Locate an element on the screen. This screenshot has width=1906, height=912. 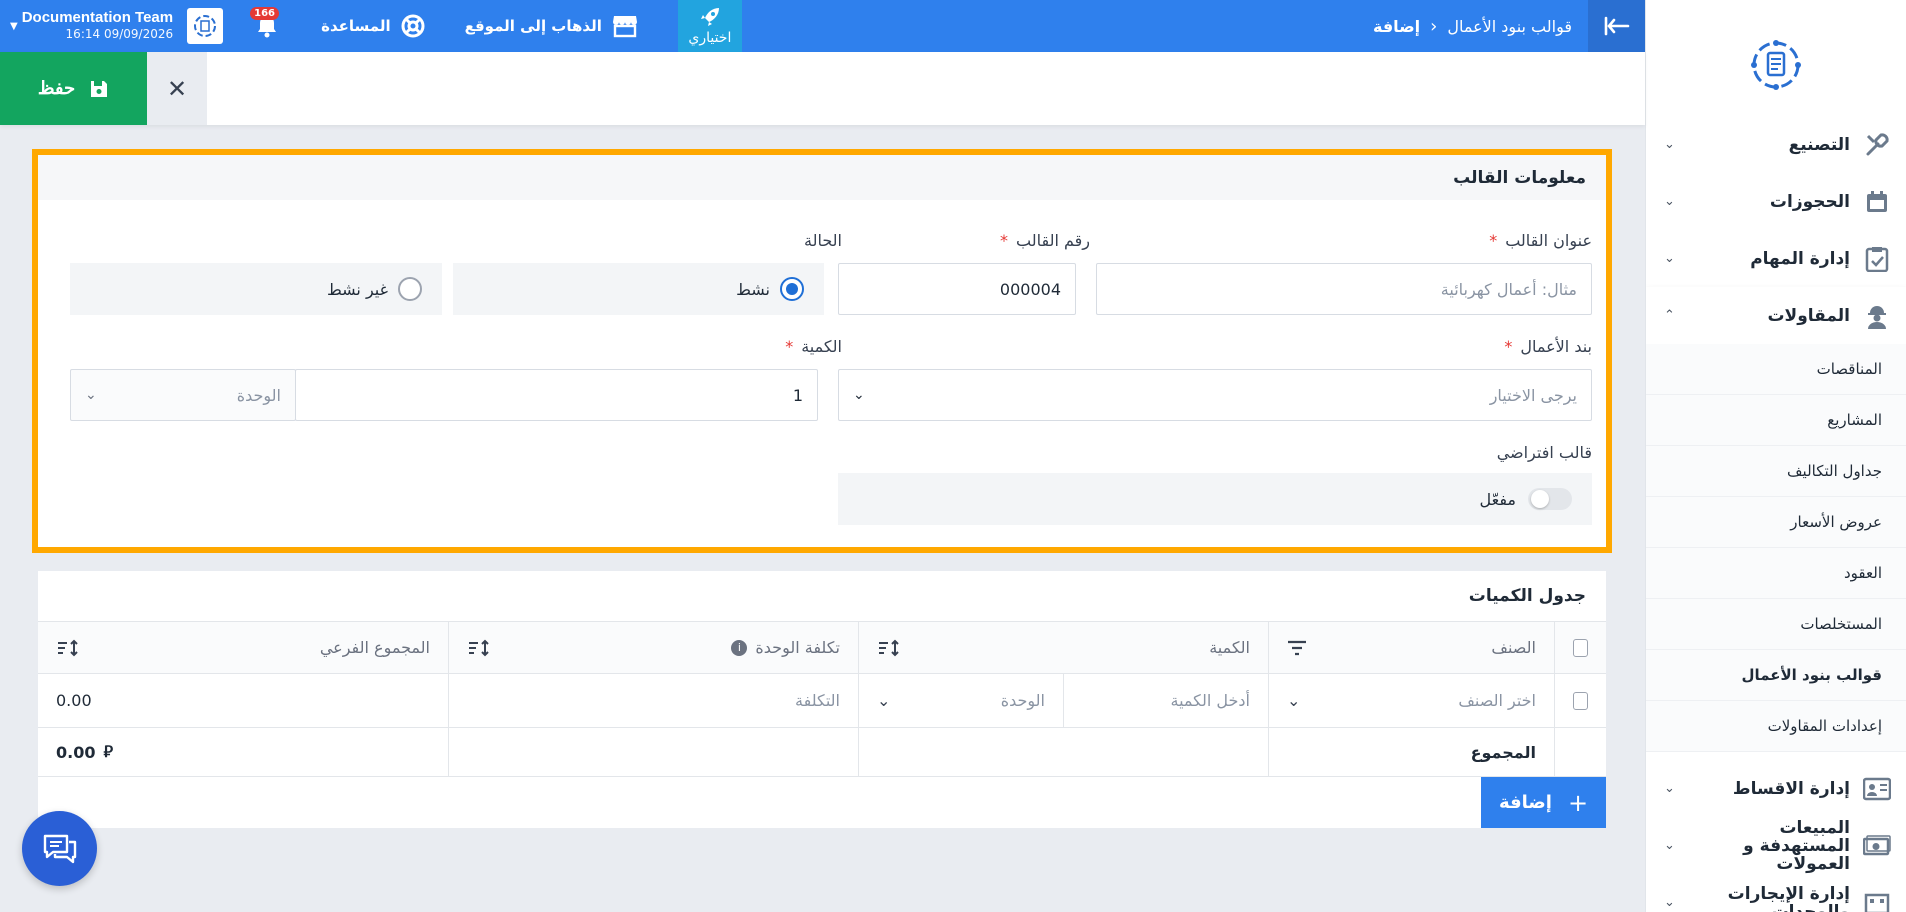
cost-placeholder: التكلفة is located at coordinates (817, 700).